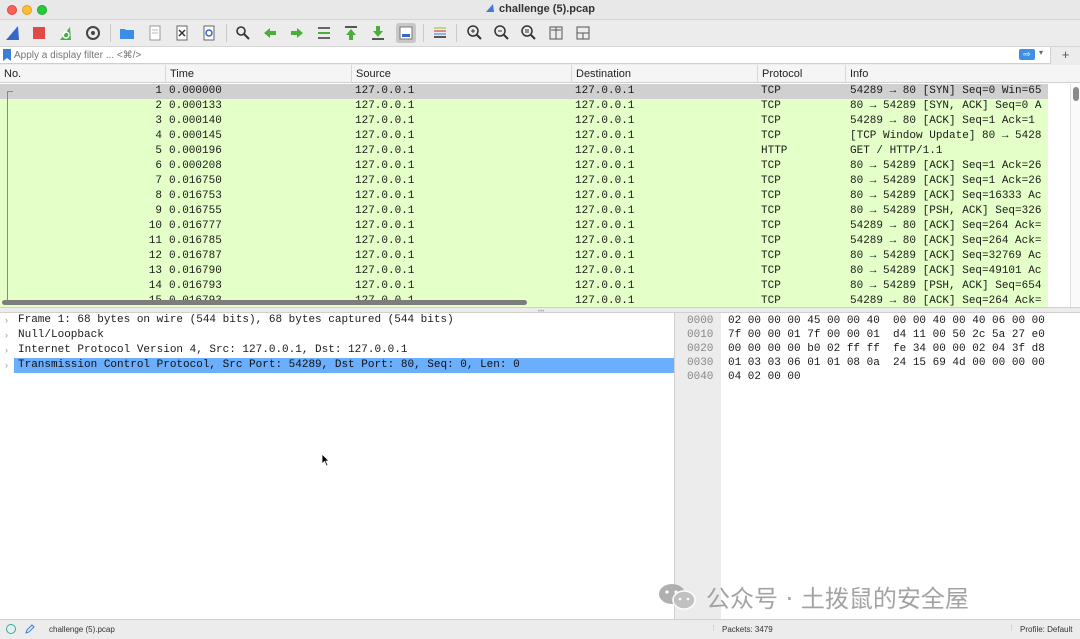  Describe the element at coordinates (127, 33) in the screenshot. I see `open-file-button` at that location.